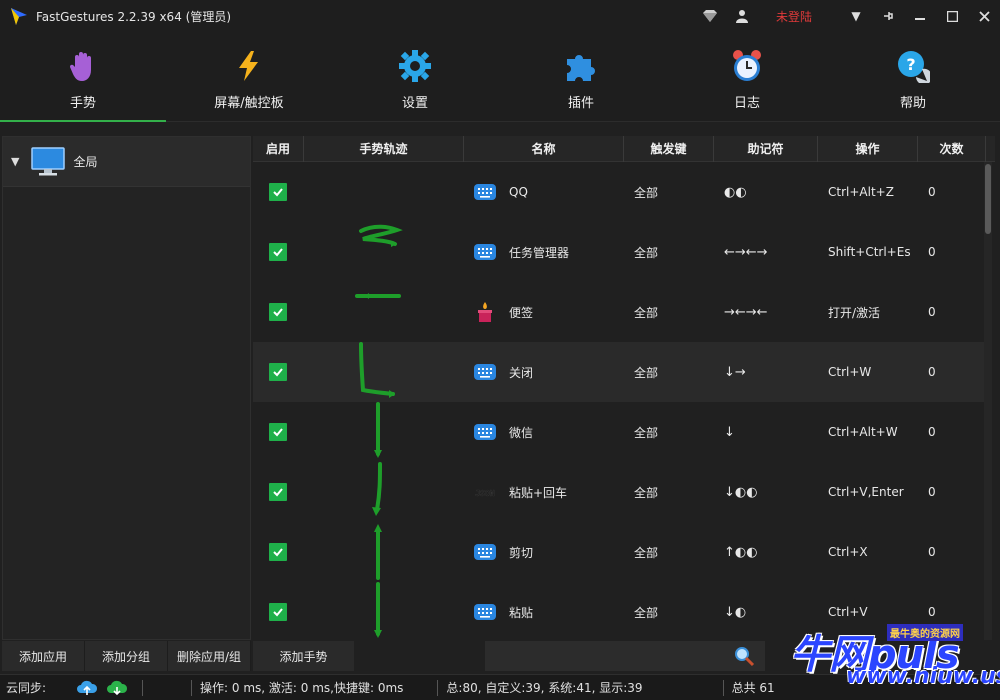  Describe the element at coordinates (302, 688) in the screenshot. I see `status-timing: 操作: 0 ms, 激活: 0 ms,快捷键: 0ms` at that location.